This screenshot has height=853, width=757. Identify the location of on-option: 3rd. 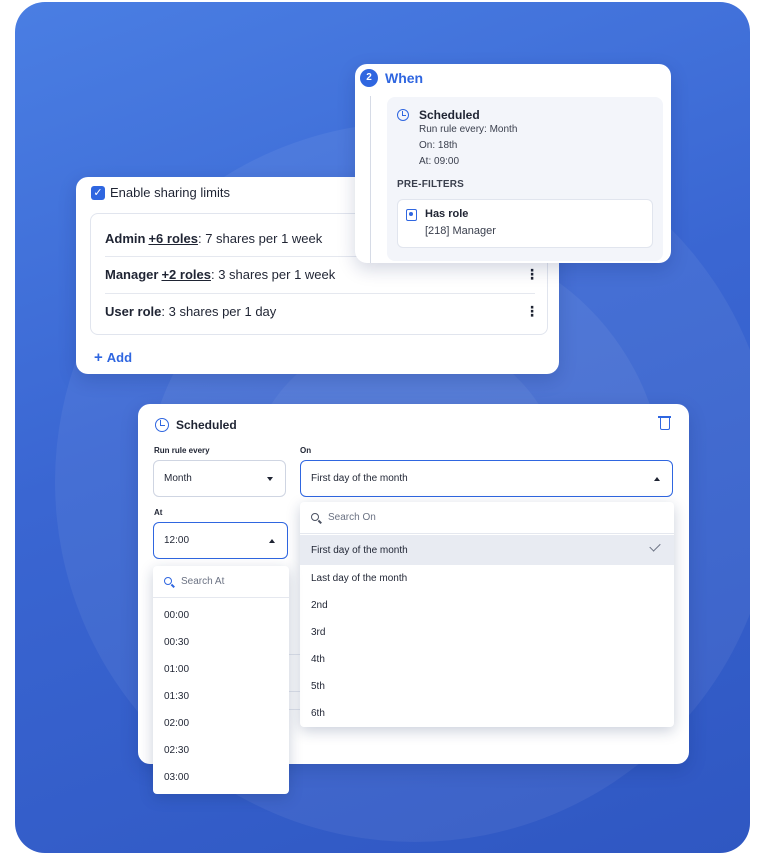
(487, 632).